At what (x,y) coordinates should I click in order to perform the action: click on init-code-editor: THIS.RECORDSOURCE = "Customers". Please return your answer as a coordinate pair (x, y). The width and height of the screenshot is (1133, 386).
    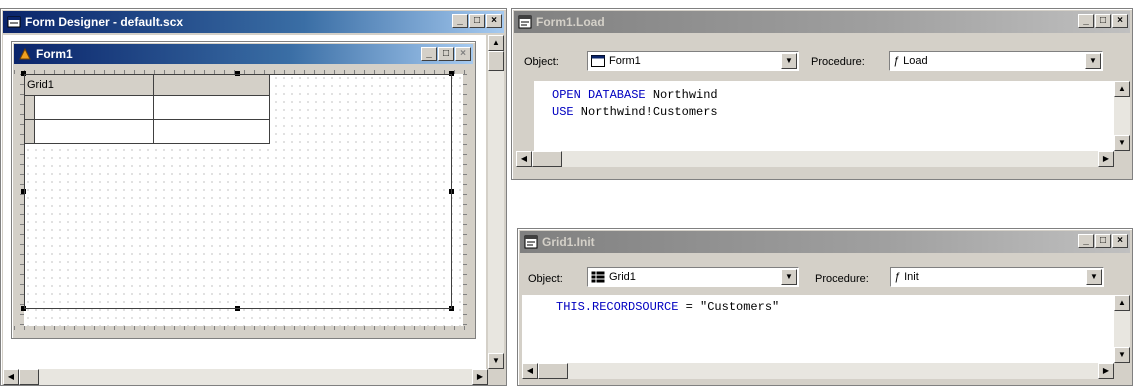
    Looking at the image, I should click on (818, 329).